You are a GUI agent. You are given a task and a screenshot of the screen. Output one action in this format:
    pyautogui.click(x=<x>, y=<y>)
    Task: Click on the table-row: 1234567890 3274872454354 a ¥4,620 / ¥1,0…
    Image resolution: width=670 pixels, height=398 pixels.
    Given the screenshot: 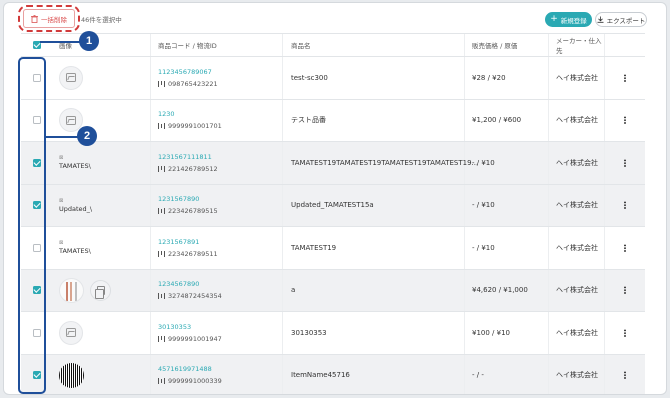 What is the action you would take?
    pyautogui.click(x=333, y=290)
    